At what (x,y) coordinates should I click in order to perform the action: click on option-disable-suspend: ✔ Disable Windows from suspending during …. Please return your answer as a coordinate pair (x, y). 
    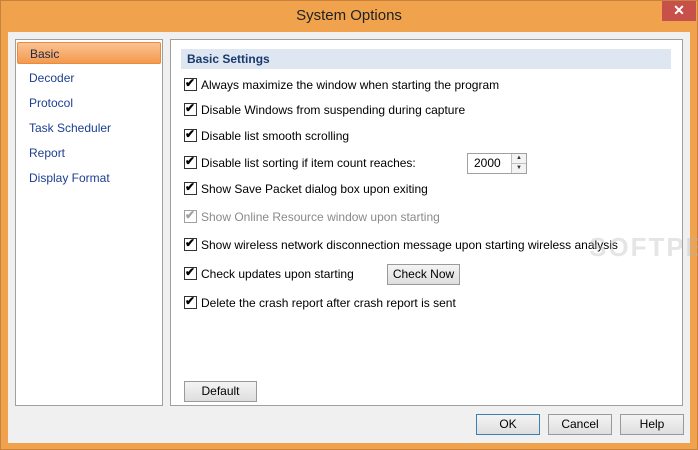
    Looking at the image, I should click on (325, 109).